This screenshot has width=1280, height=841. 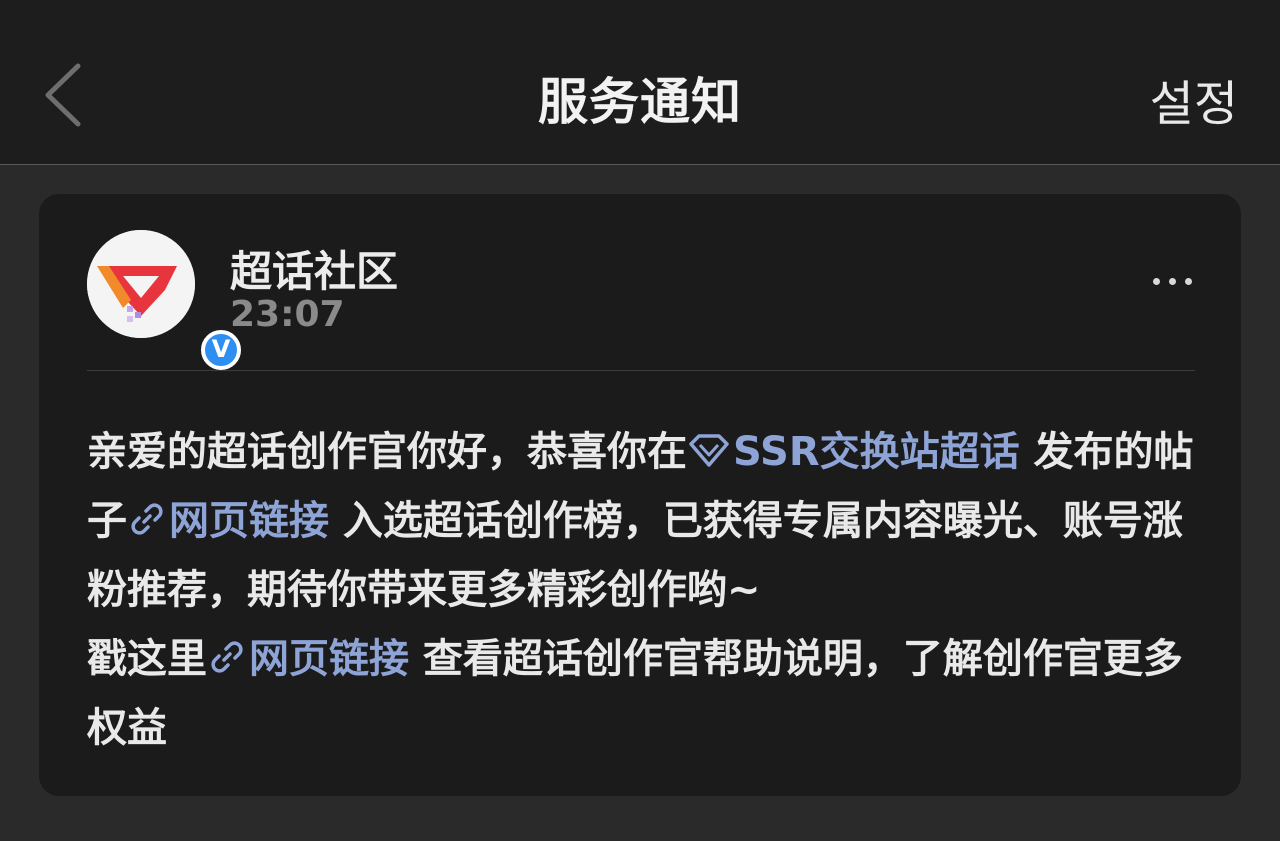 I want to click on web-link-label: 网页链接, so click(x=249, y=521).